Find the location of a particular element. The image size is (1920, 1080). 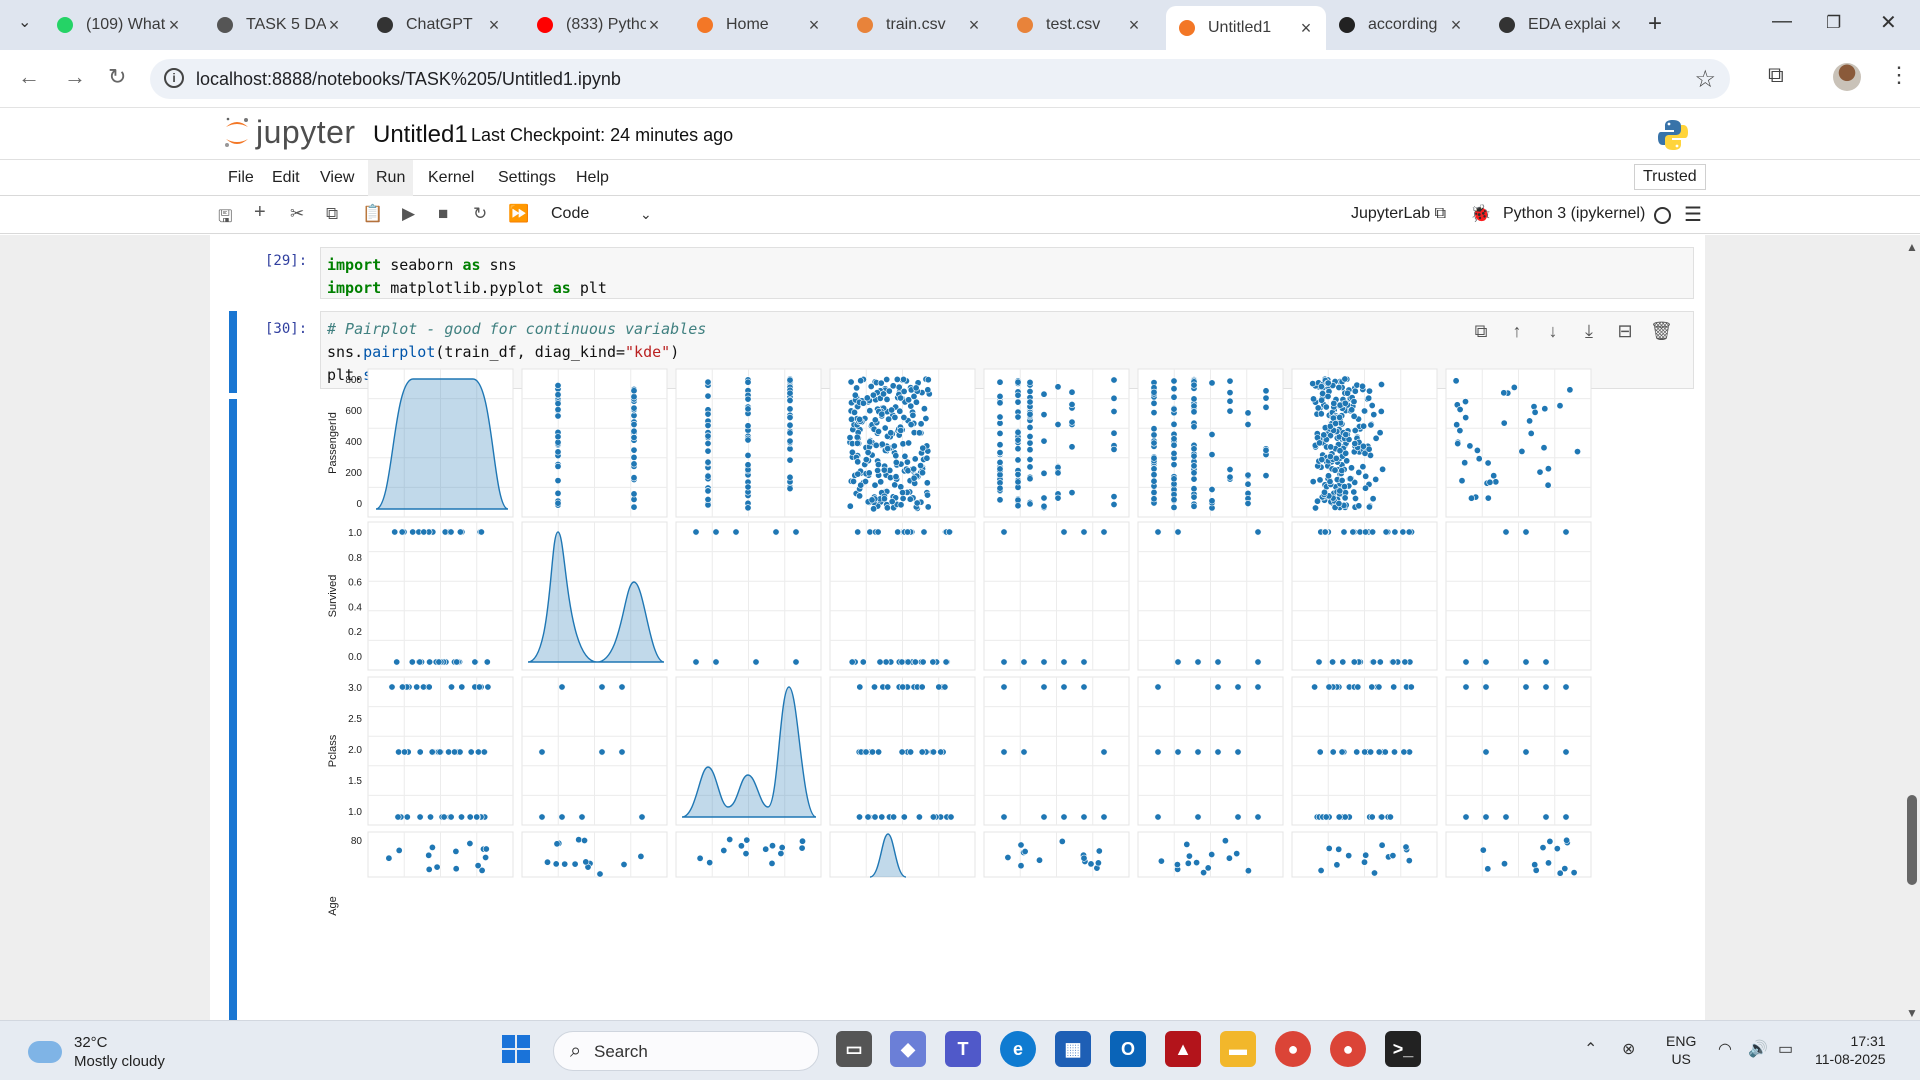

taskbar-search: ⌕ Search is located at coordinates (686, 1051).